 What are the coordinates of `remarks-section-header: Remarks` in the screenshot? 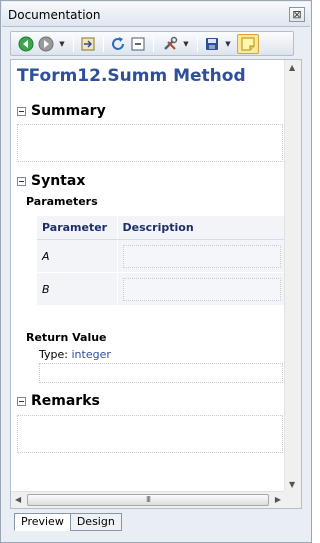 It's located at (58, 401).